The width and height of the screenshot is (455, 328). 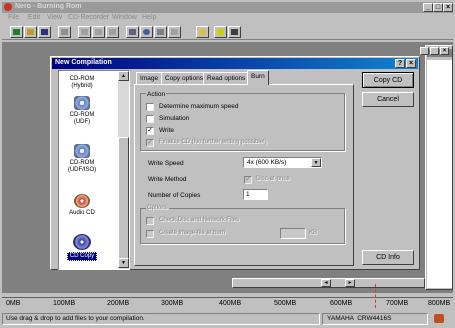 I want to click on recorder-icon, so click(x=439, y=318).